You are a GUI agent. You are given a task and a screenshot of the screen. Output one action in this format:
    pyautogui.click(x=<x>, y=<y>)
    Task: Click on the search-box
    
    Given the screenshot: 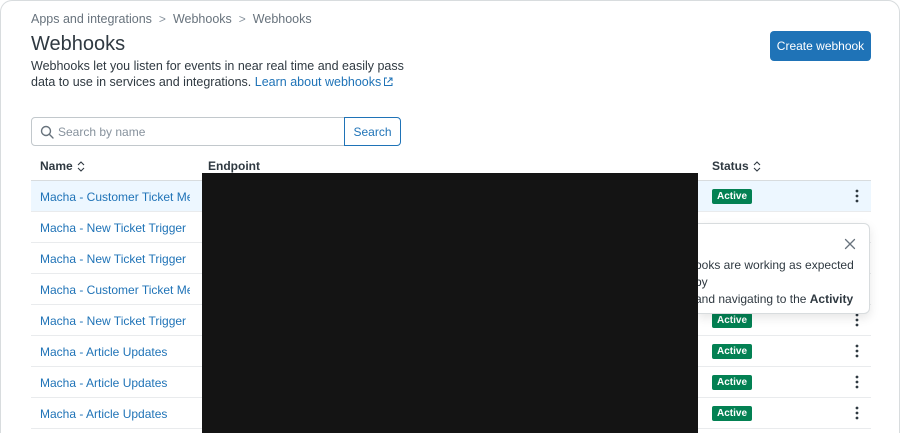 What is the action you would take?
    pyautogui.click(x=188, y=131)
    